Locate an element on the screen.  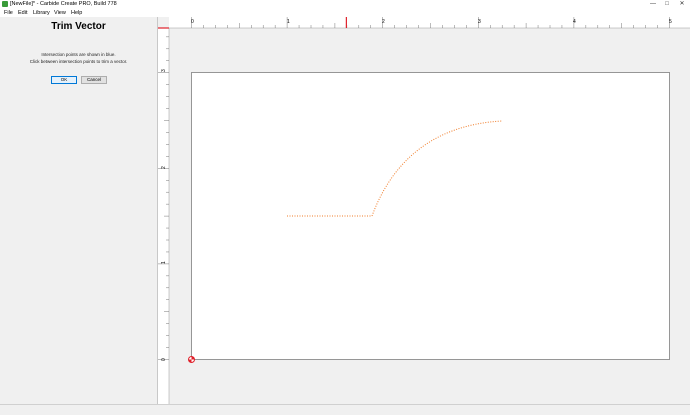
ruler-x-label: 4 is located at coordinates (574, 22).